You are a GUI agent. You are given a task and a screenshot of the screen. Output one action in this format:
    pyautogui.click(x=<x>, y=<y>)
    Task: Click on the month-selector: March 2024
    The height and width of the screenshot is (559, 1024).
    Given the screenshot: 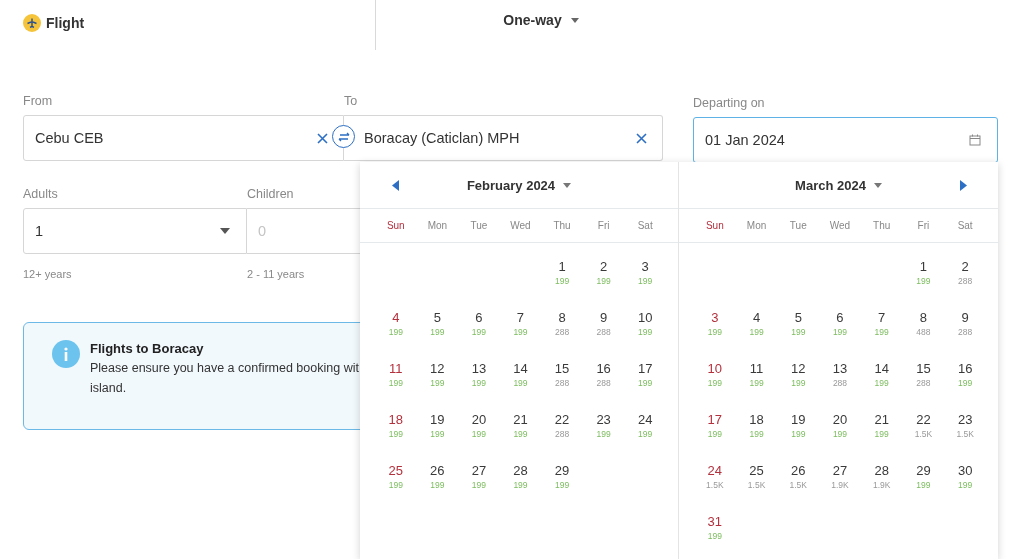 What is the action you would take?
    pyautogui.click(x=838, y=185)
    